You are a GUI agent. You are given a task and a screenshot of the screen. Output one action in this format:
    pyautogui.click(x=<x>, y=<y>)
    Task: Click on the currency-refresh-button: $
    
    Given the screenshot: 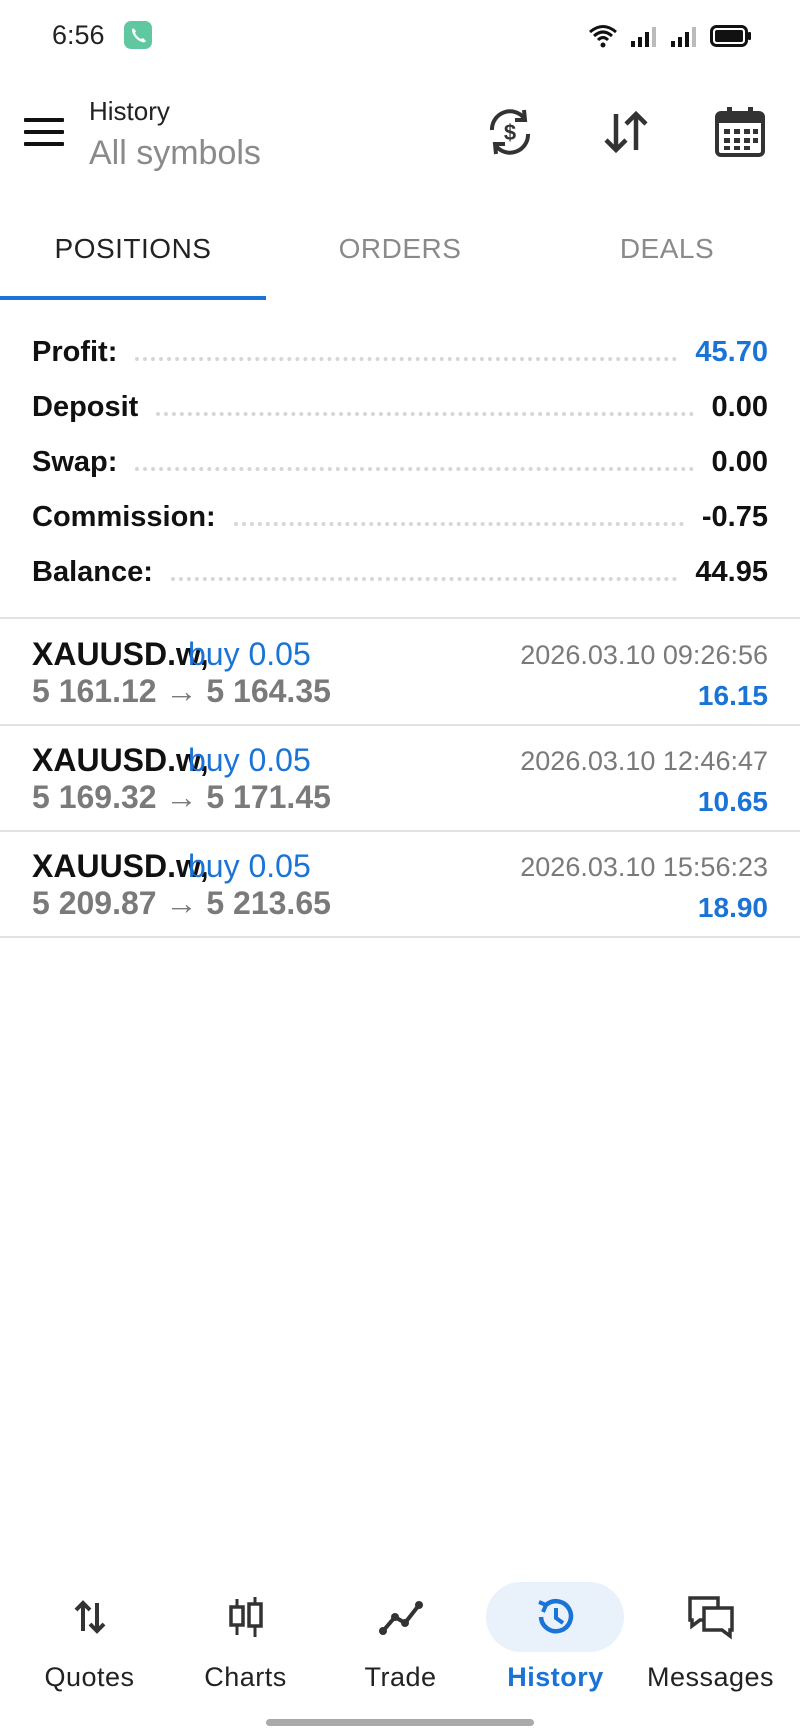 What is the action you would take?
    pyautogui.click(x=510, y=132)
    